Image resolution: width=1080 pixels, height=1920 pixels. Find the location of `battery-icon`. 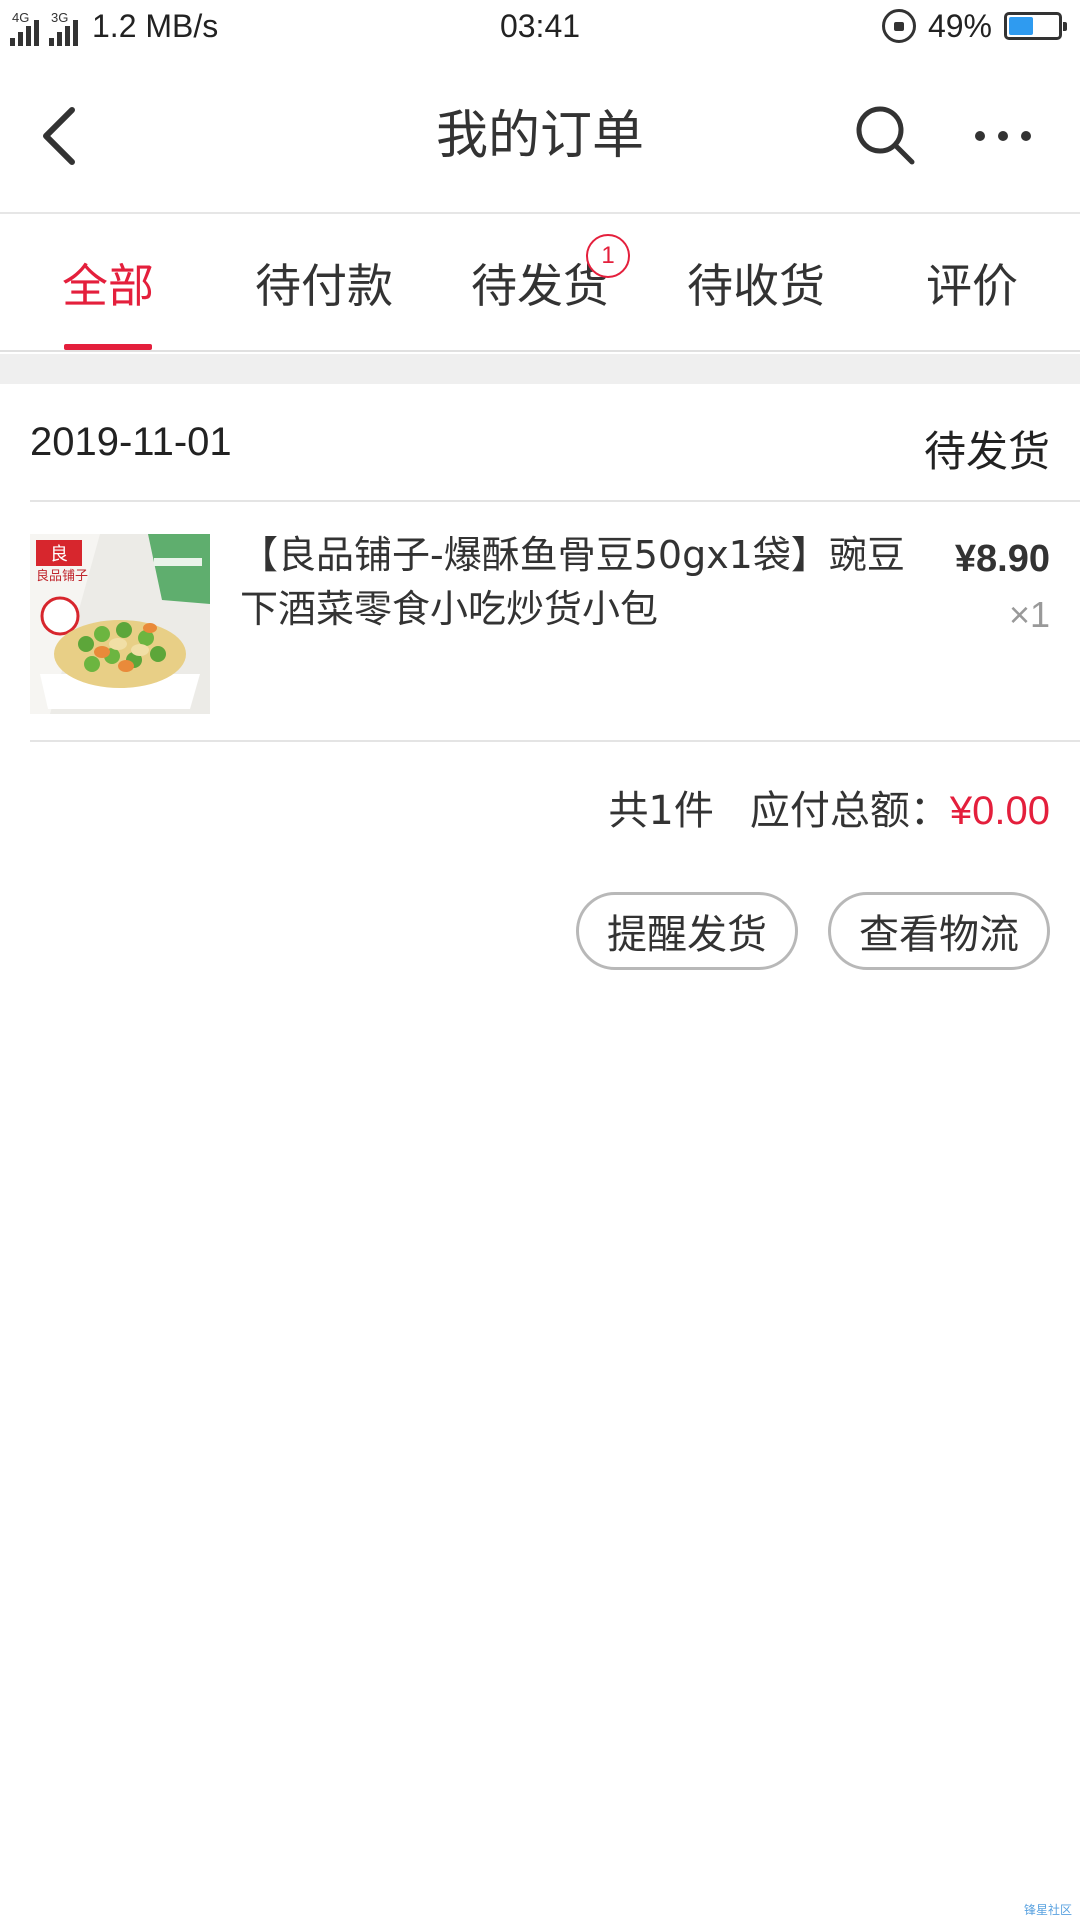

battery-icon is located at coordinates (1035, 26).